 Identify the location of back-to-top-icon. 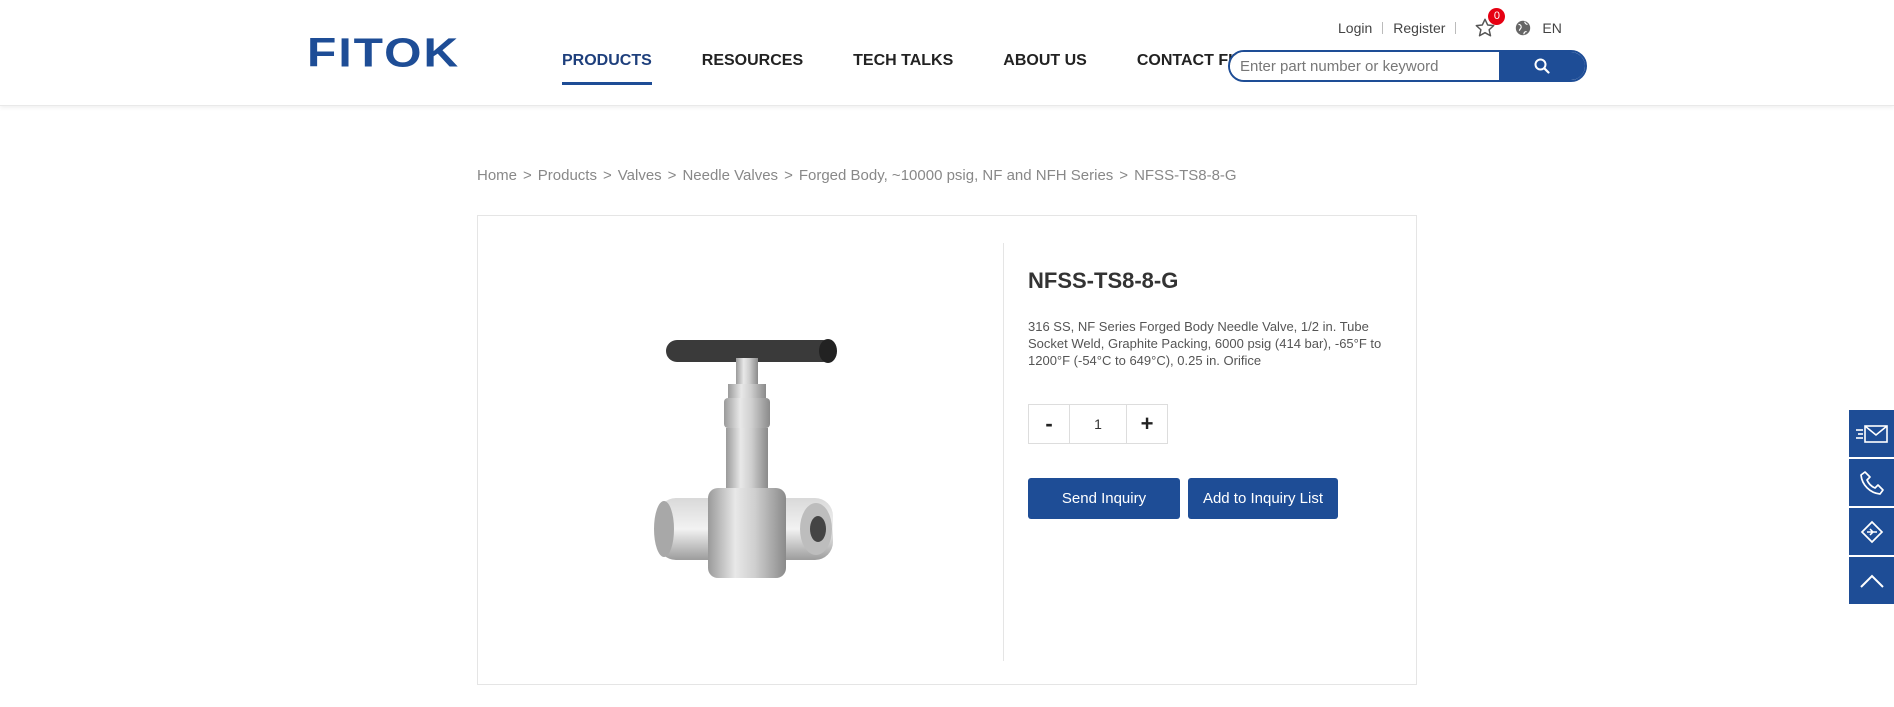
(1871, 581).